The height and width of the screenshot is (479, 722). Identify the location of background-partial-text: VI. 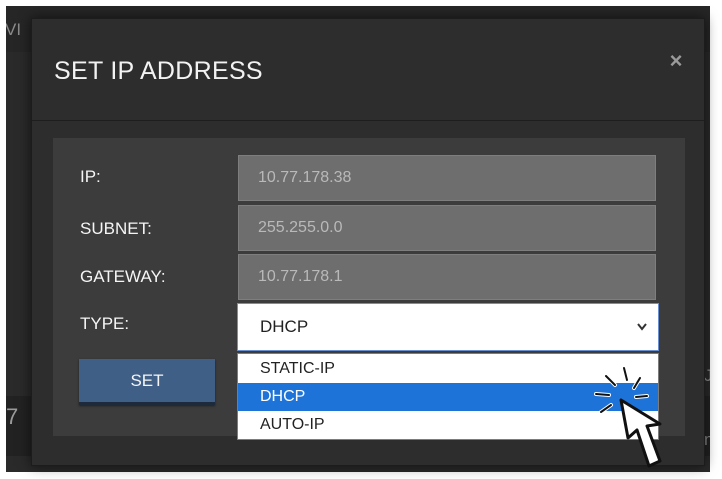
(13, 29).